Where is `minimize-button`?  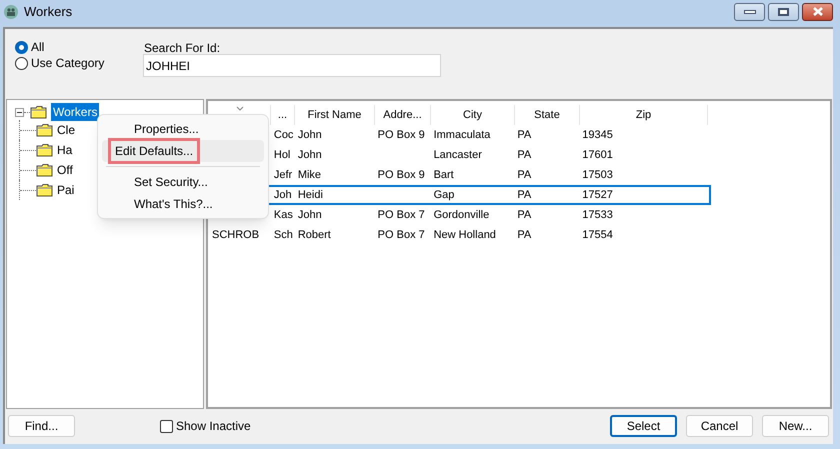 minimize-button is located at coordinates (749, 11).